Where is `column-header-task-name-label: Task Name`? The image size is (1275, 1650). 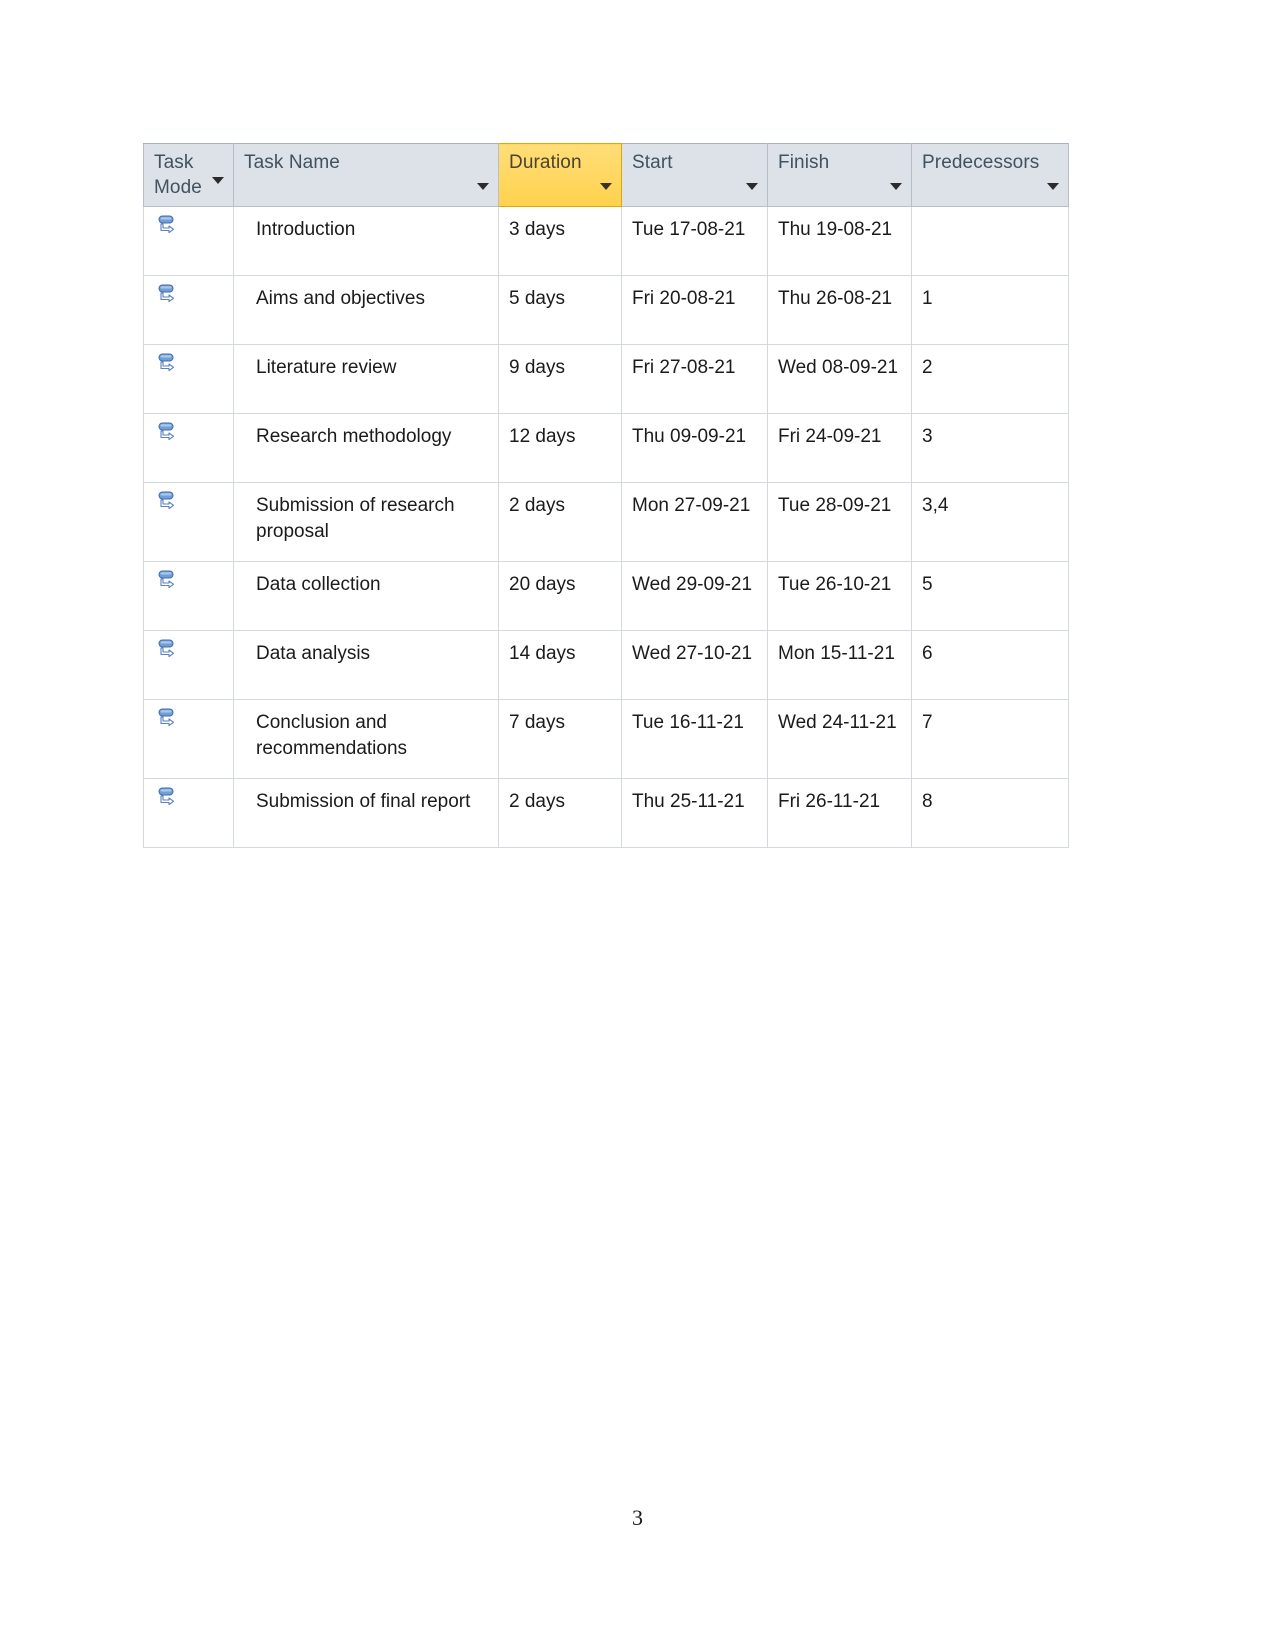
column-header-task-name-label: Task Name is located at coordinates (292, 162).